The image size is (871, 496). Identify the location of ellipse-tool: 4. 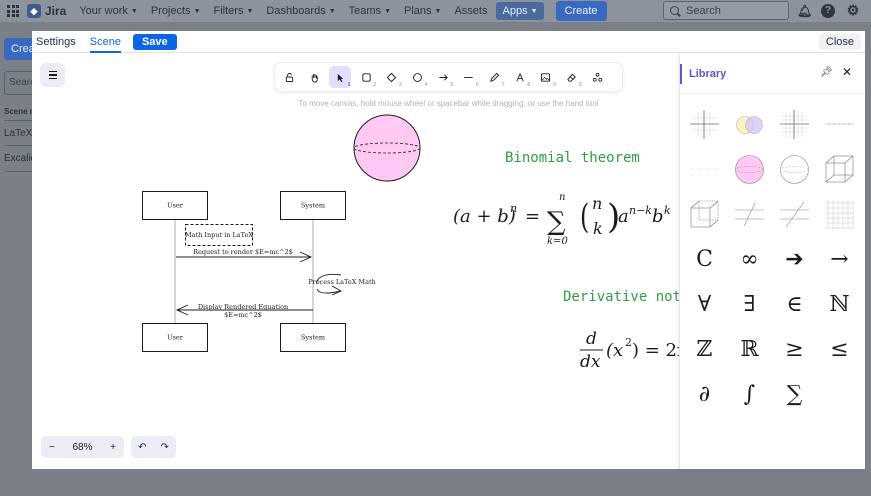
(417, 77).